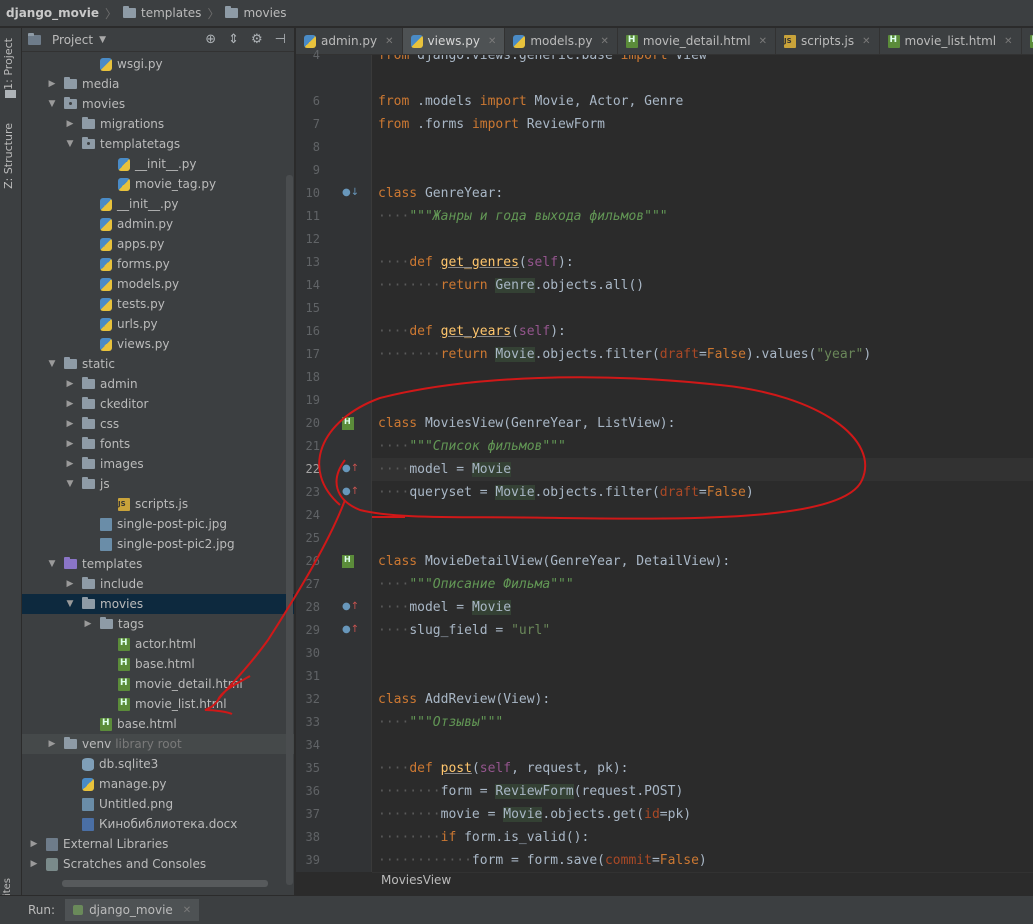 The width and height of the screenshot is (1033, 924). Describe the element at coordinates (158, 444) in the screenshot. I see `tree-item: ▶ fonts` at that location.